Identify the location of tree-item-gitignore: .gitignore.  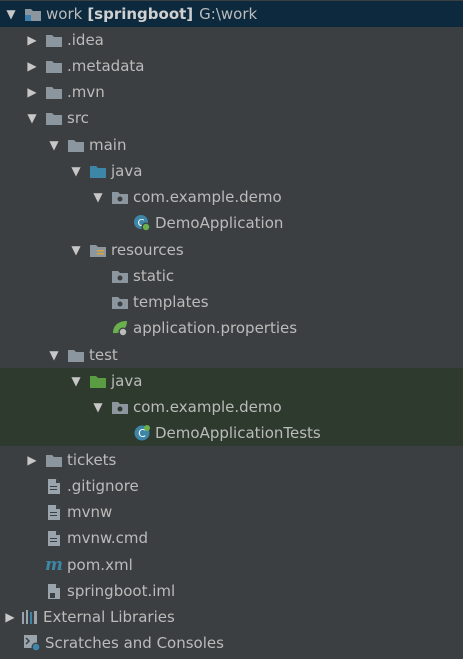
(231, 486).